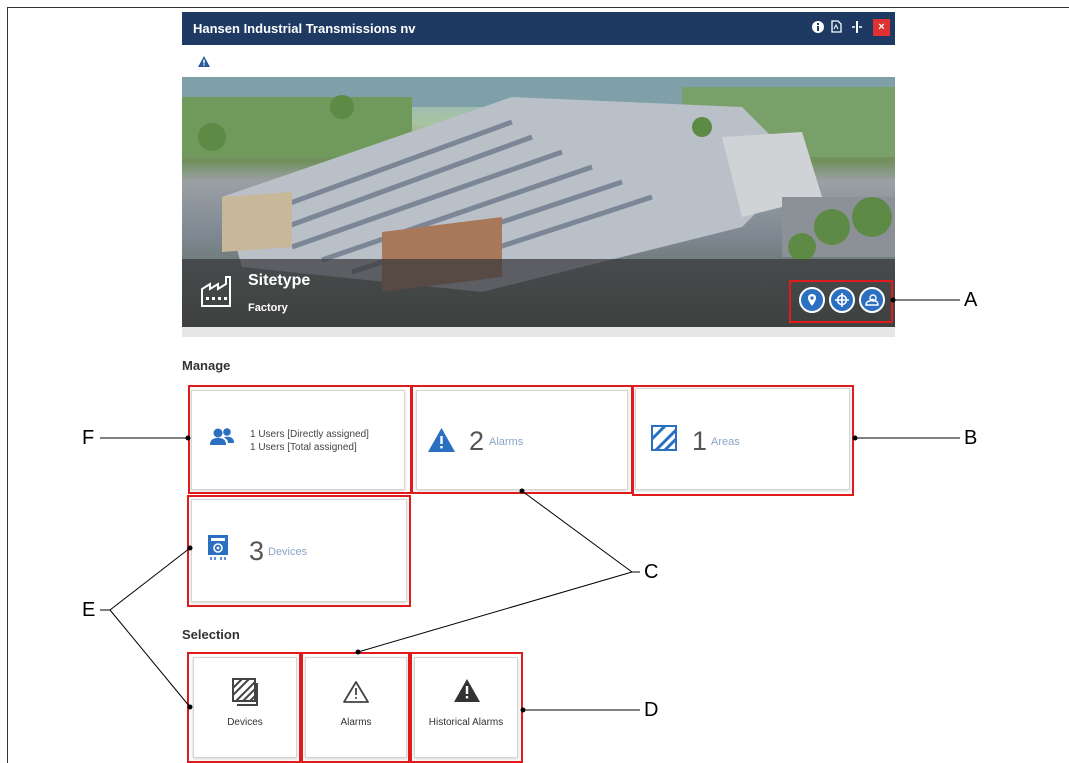 The height and width of the screenshot is (763, 1069). I want to click on callout-label-a: A, so click(971, 300).